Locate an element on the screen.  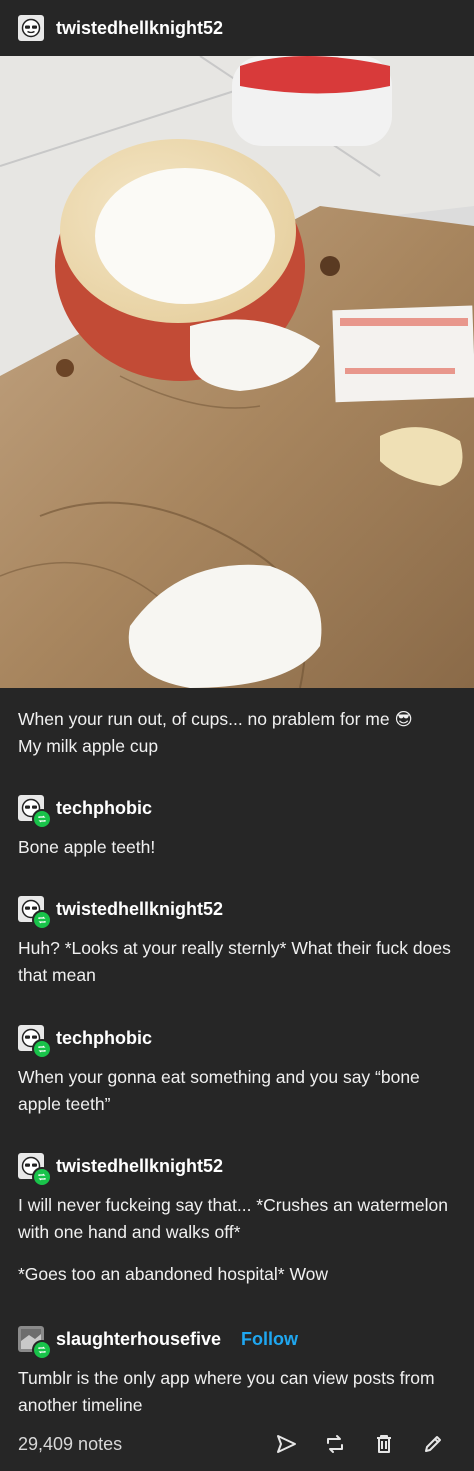
notes-count: 29,409 notes is located at coordinates (70, 1444).